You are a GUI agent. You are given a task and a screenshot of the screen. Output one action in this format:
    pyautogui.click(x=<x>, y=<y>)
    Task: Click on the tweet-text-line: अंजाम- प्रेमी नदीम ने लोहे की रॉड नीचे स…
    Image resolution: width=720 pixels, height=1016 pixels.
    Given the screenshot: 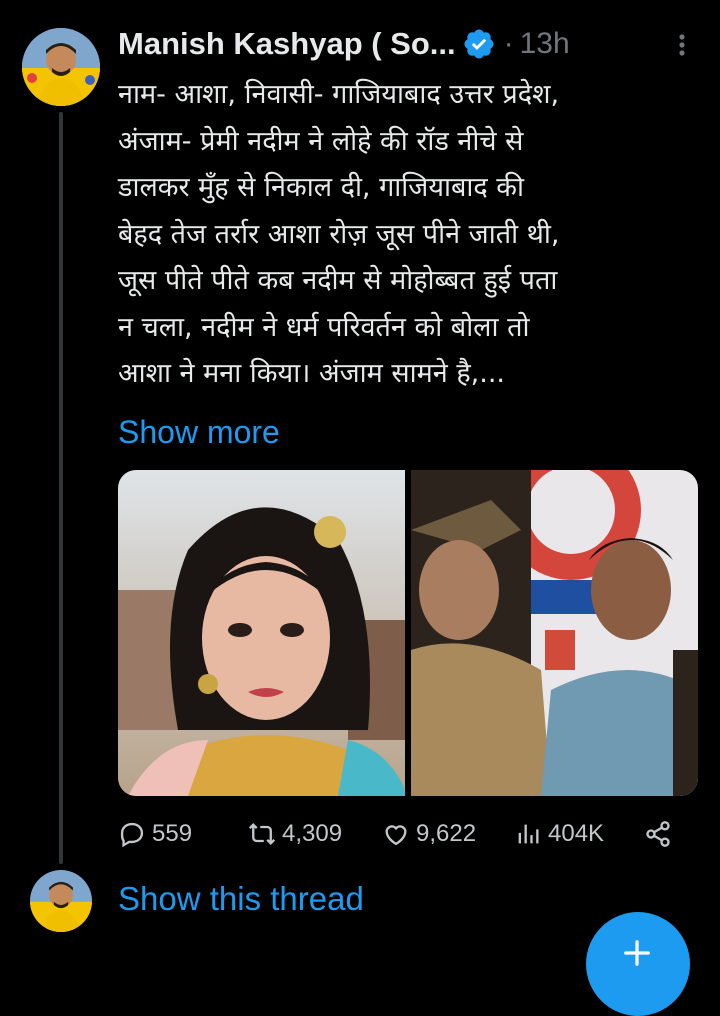 What is the action you would take?
    pyautogui.click(x=321, y=141)
    